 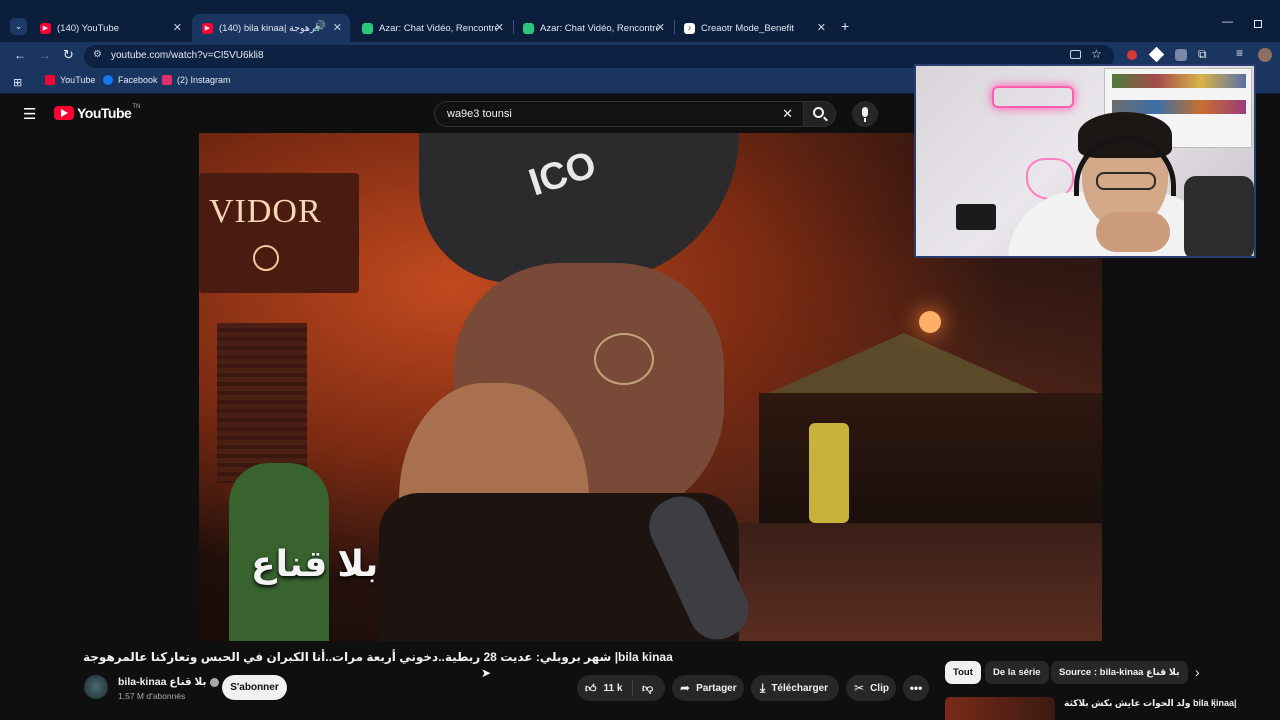 I want to click on tab-title: (140) YouTube, so click(x=88, y=28).